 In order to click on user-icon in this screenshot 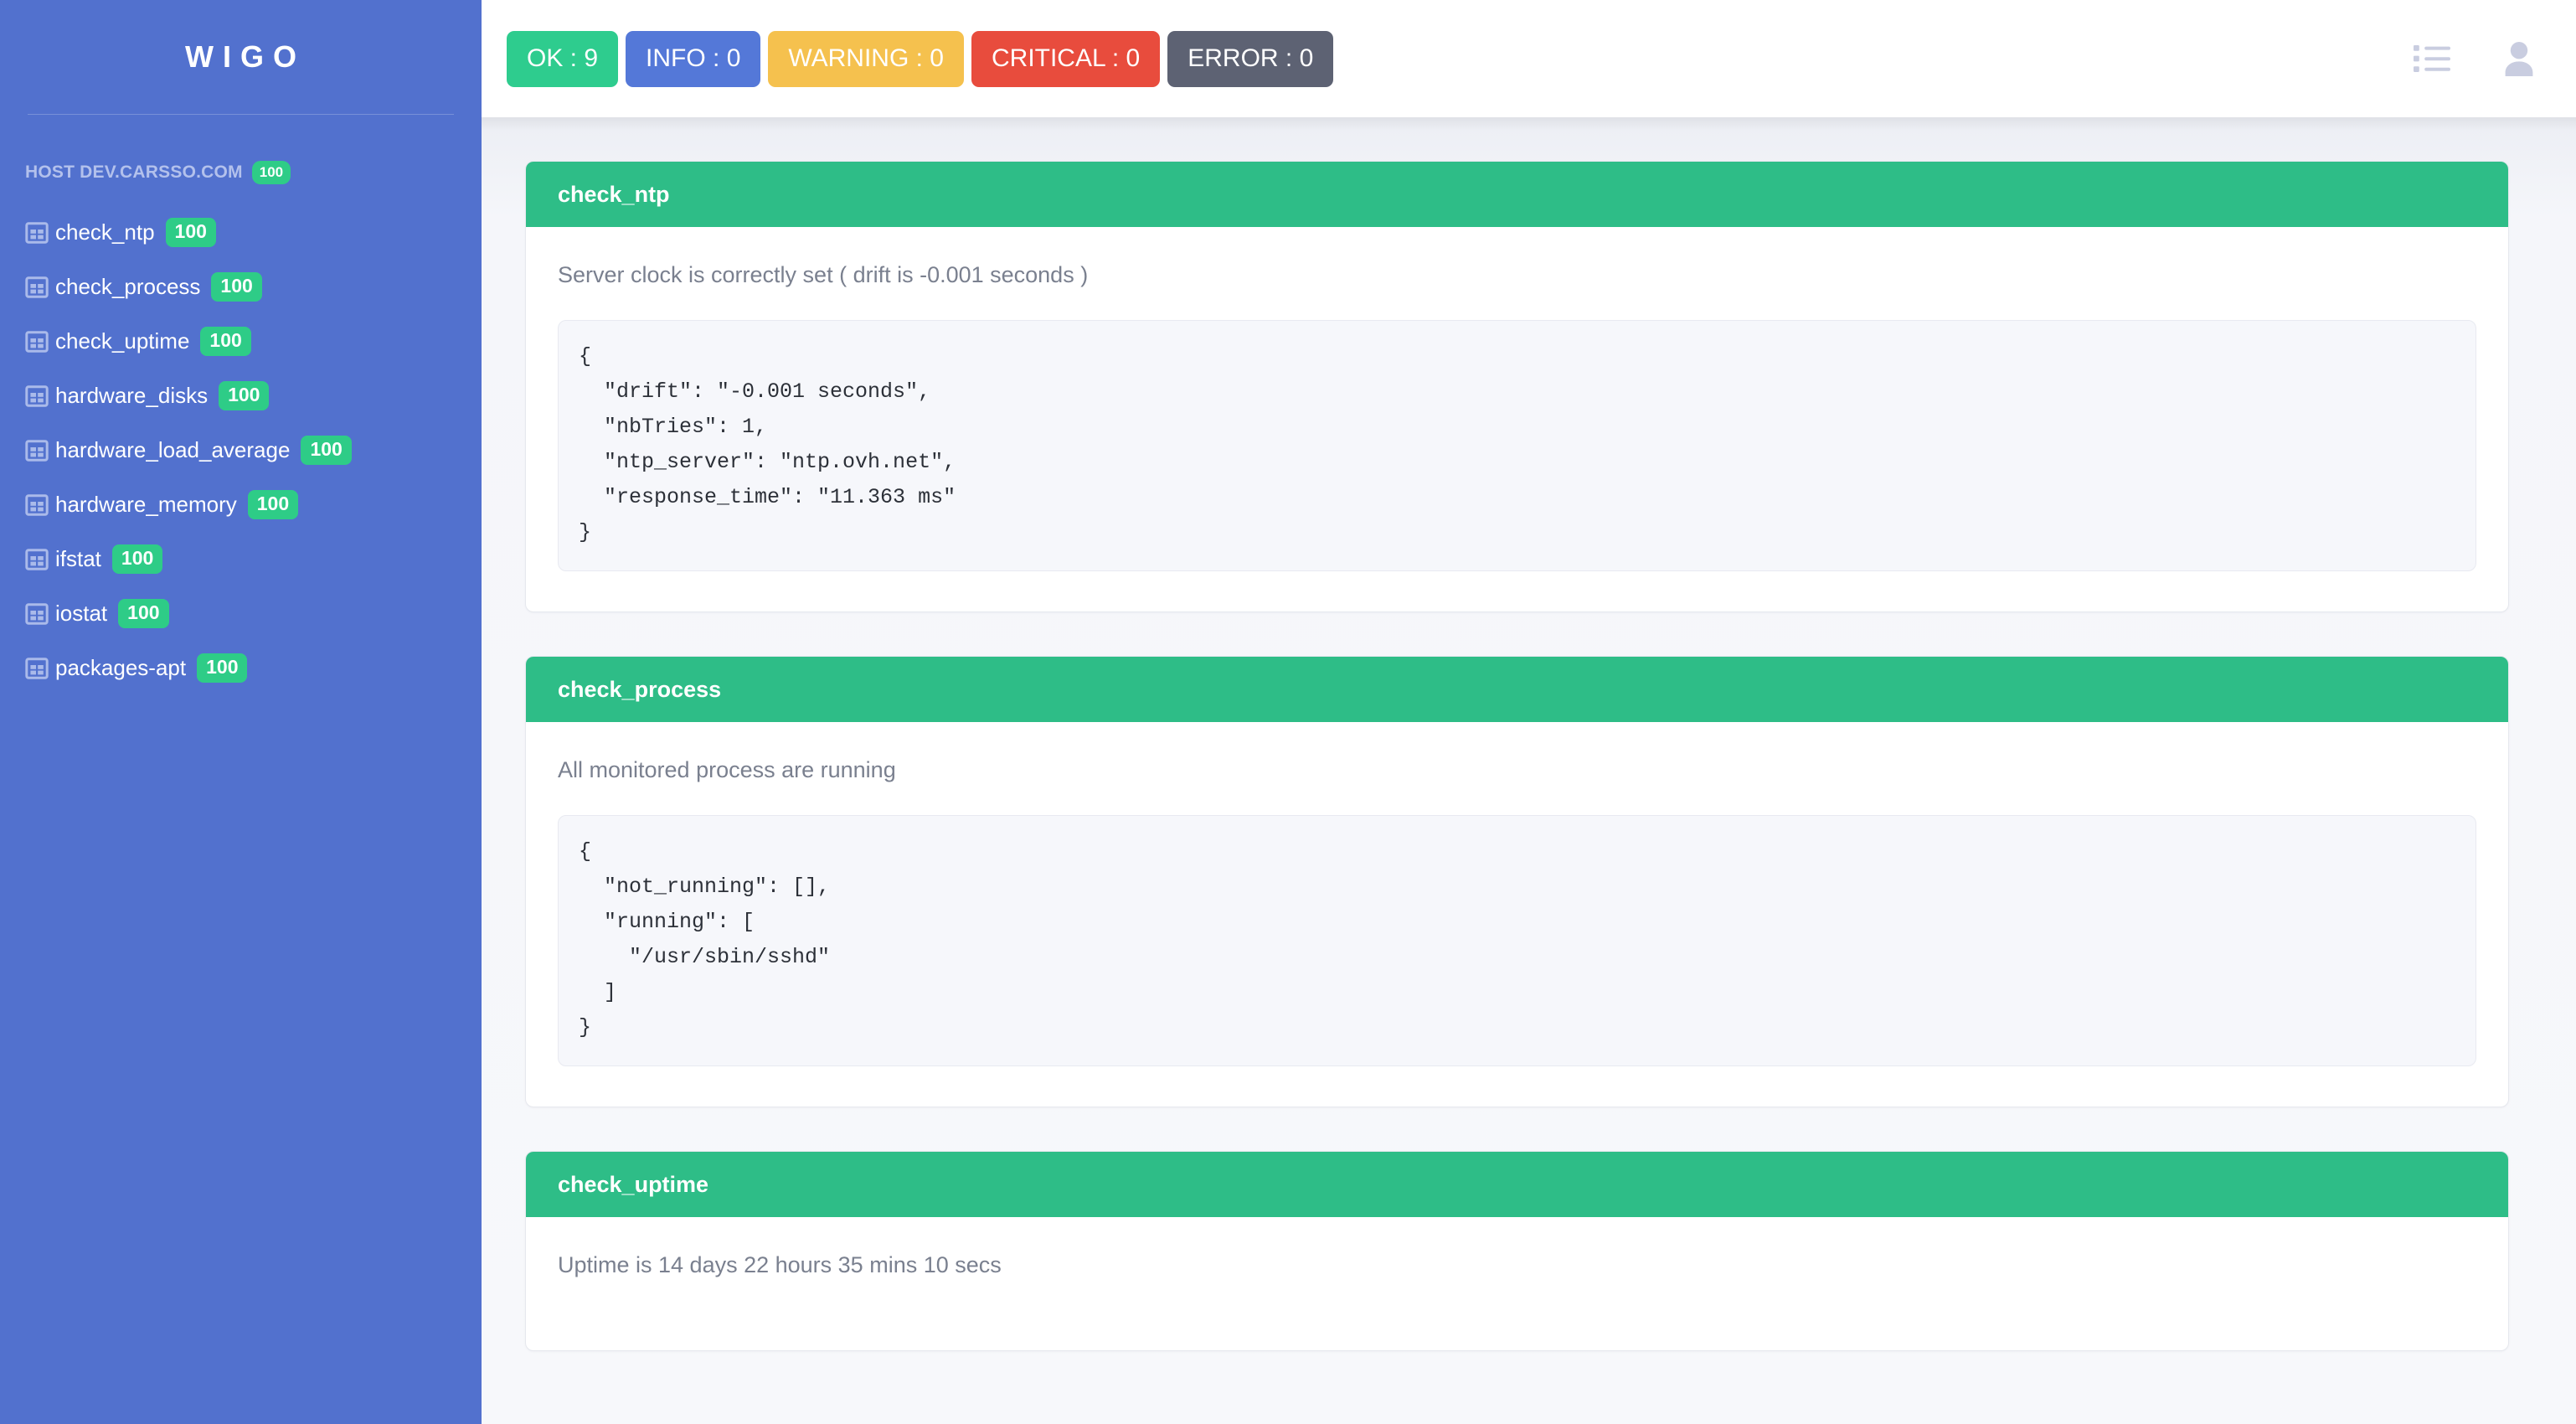, I will do `click(2519, 59)`.